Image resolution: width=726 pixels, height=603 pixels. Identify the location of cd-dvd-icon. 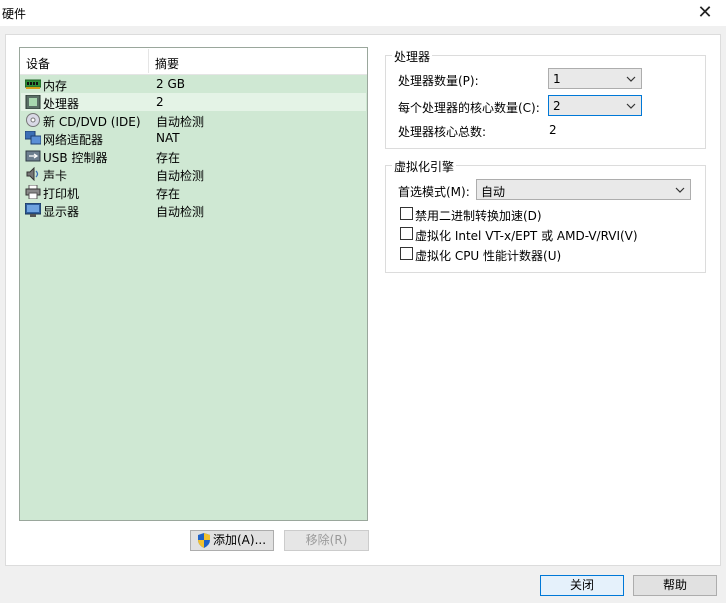
(33, 120).